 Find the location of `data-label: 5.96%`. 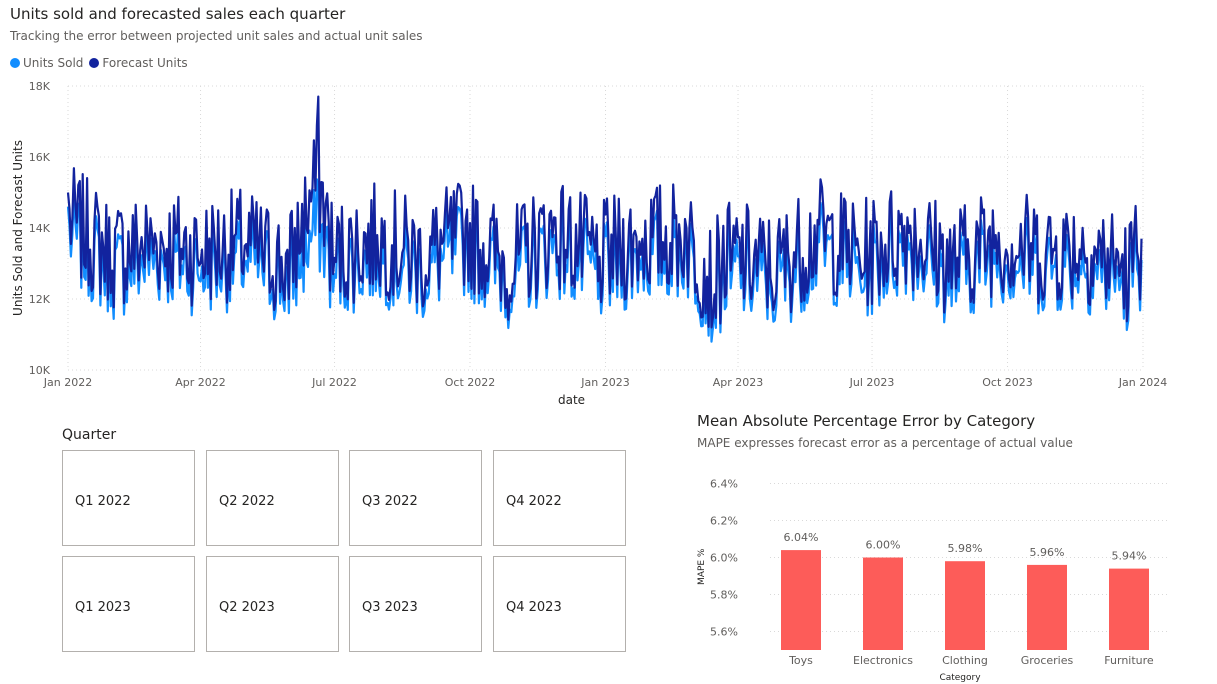

data-label: 5.96% is located at coordinates (1047, 552).